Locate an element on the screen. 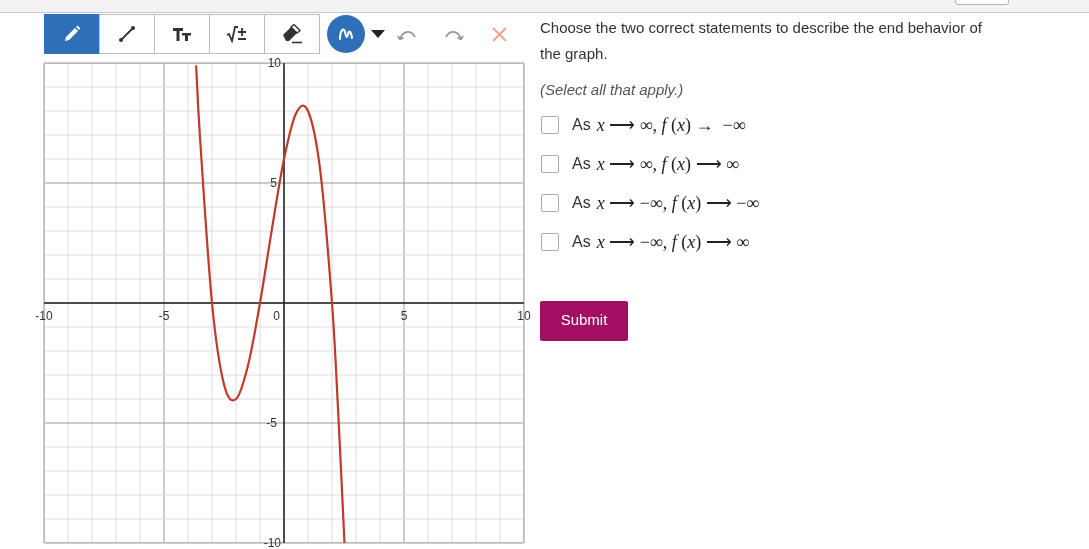 The height and width of the screenshot is (549, 1089). text-size-icon is located at coordinates (182, 34).